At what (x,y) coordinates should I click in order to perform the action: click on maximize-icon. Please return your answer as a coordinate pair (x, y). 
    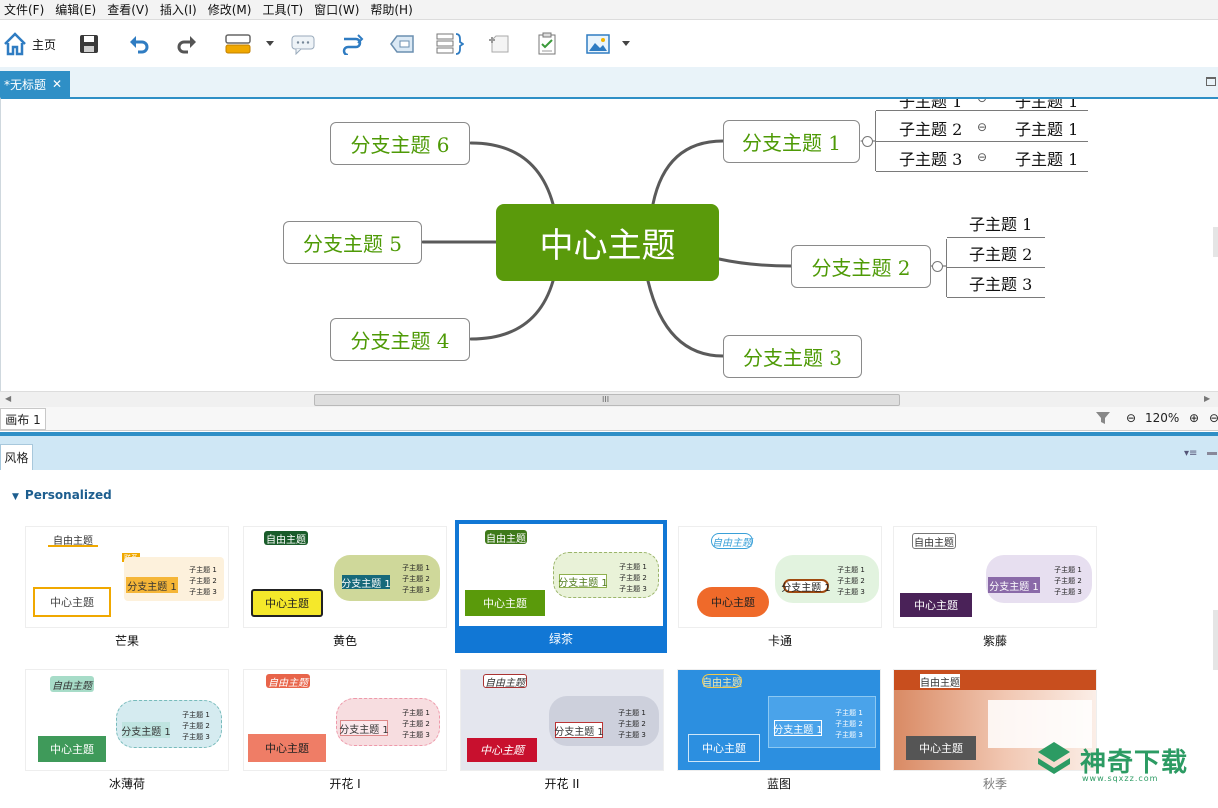
    Looking at the image, I should click on (1211, 81).